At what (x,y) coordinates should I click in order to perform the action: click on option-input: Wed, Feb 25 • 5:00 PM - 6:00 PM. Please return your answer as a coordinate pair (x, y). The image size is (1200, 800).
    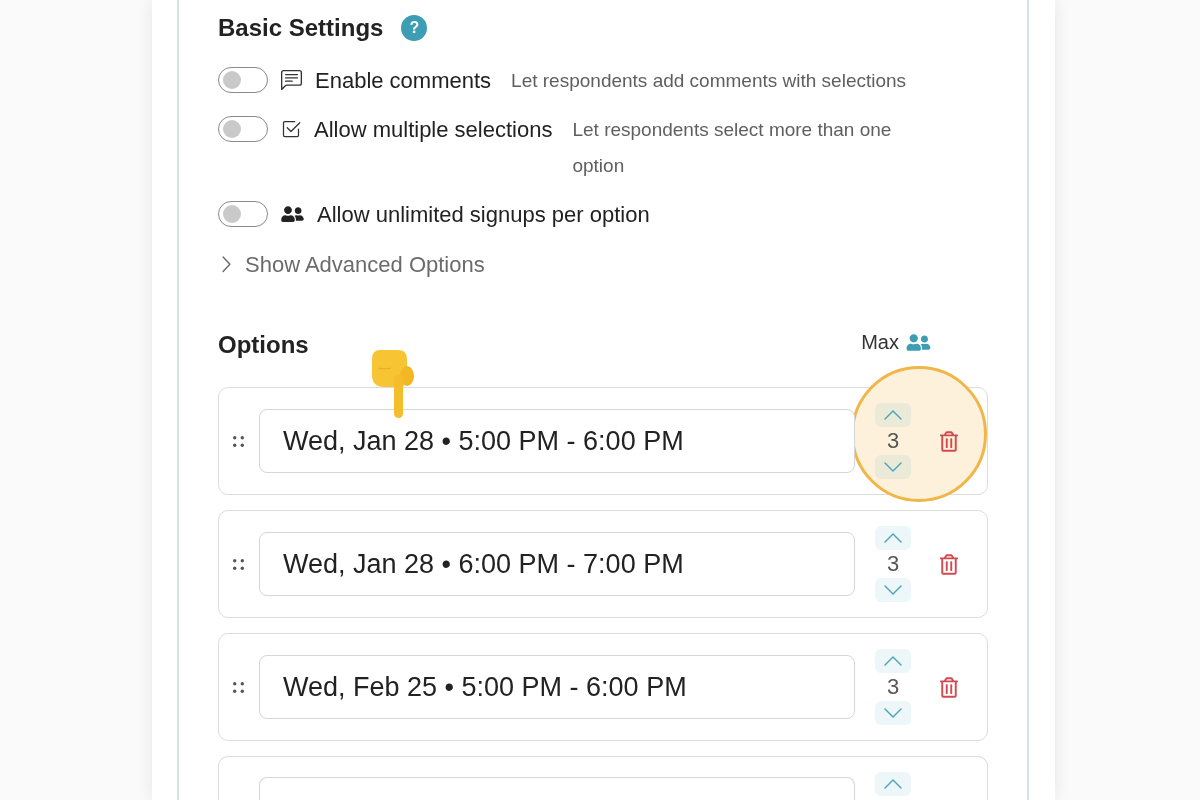
    Looking at the image, I should click on (557, 687).